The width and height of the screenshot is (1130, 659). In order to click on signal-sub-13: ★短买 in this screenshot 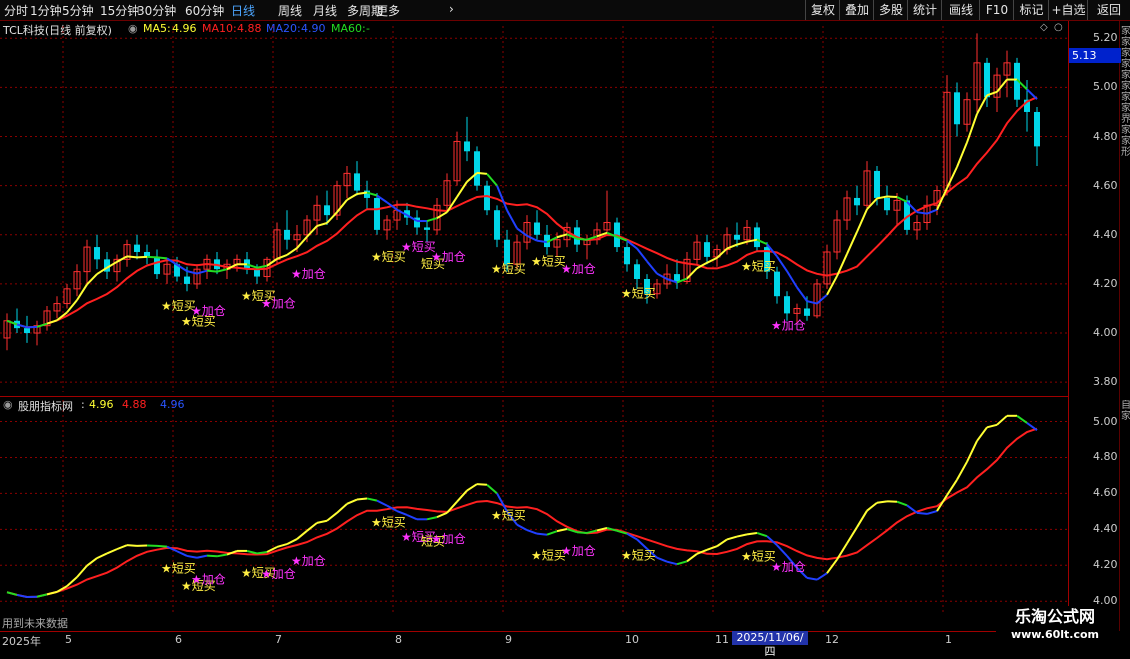, I will do `click(638, 556)`.